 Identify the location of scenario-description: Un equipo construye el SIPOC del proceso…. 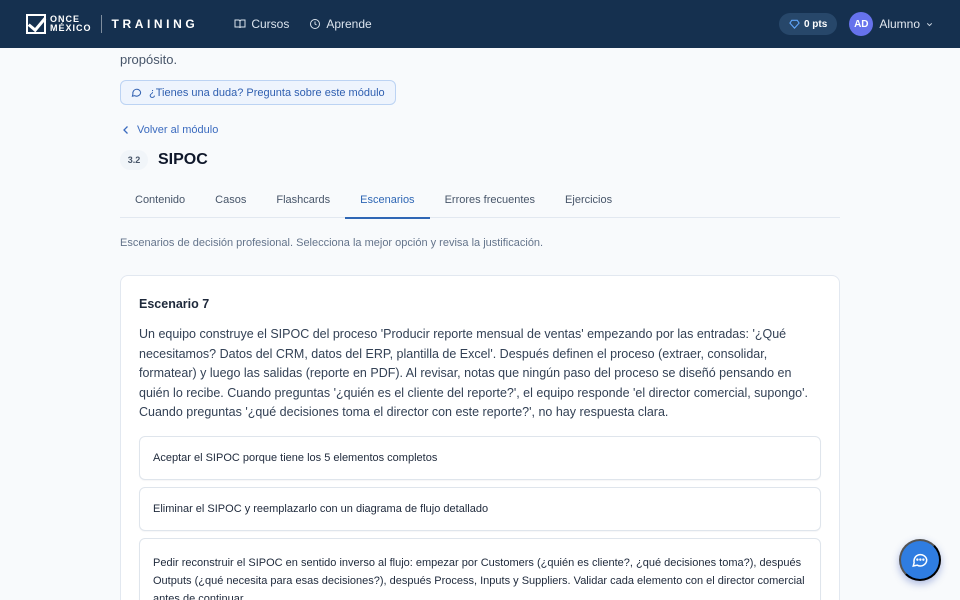
(473, 373).